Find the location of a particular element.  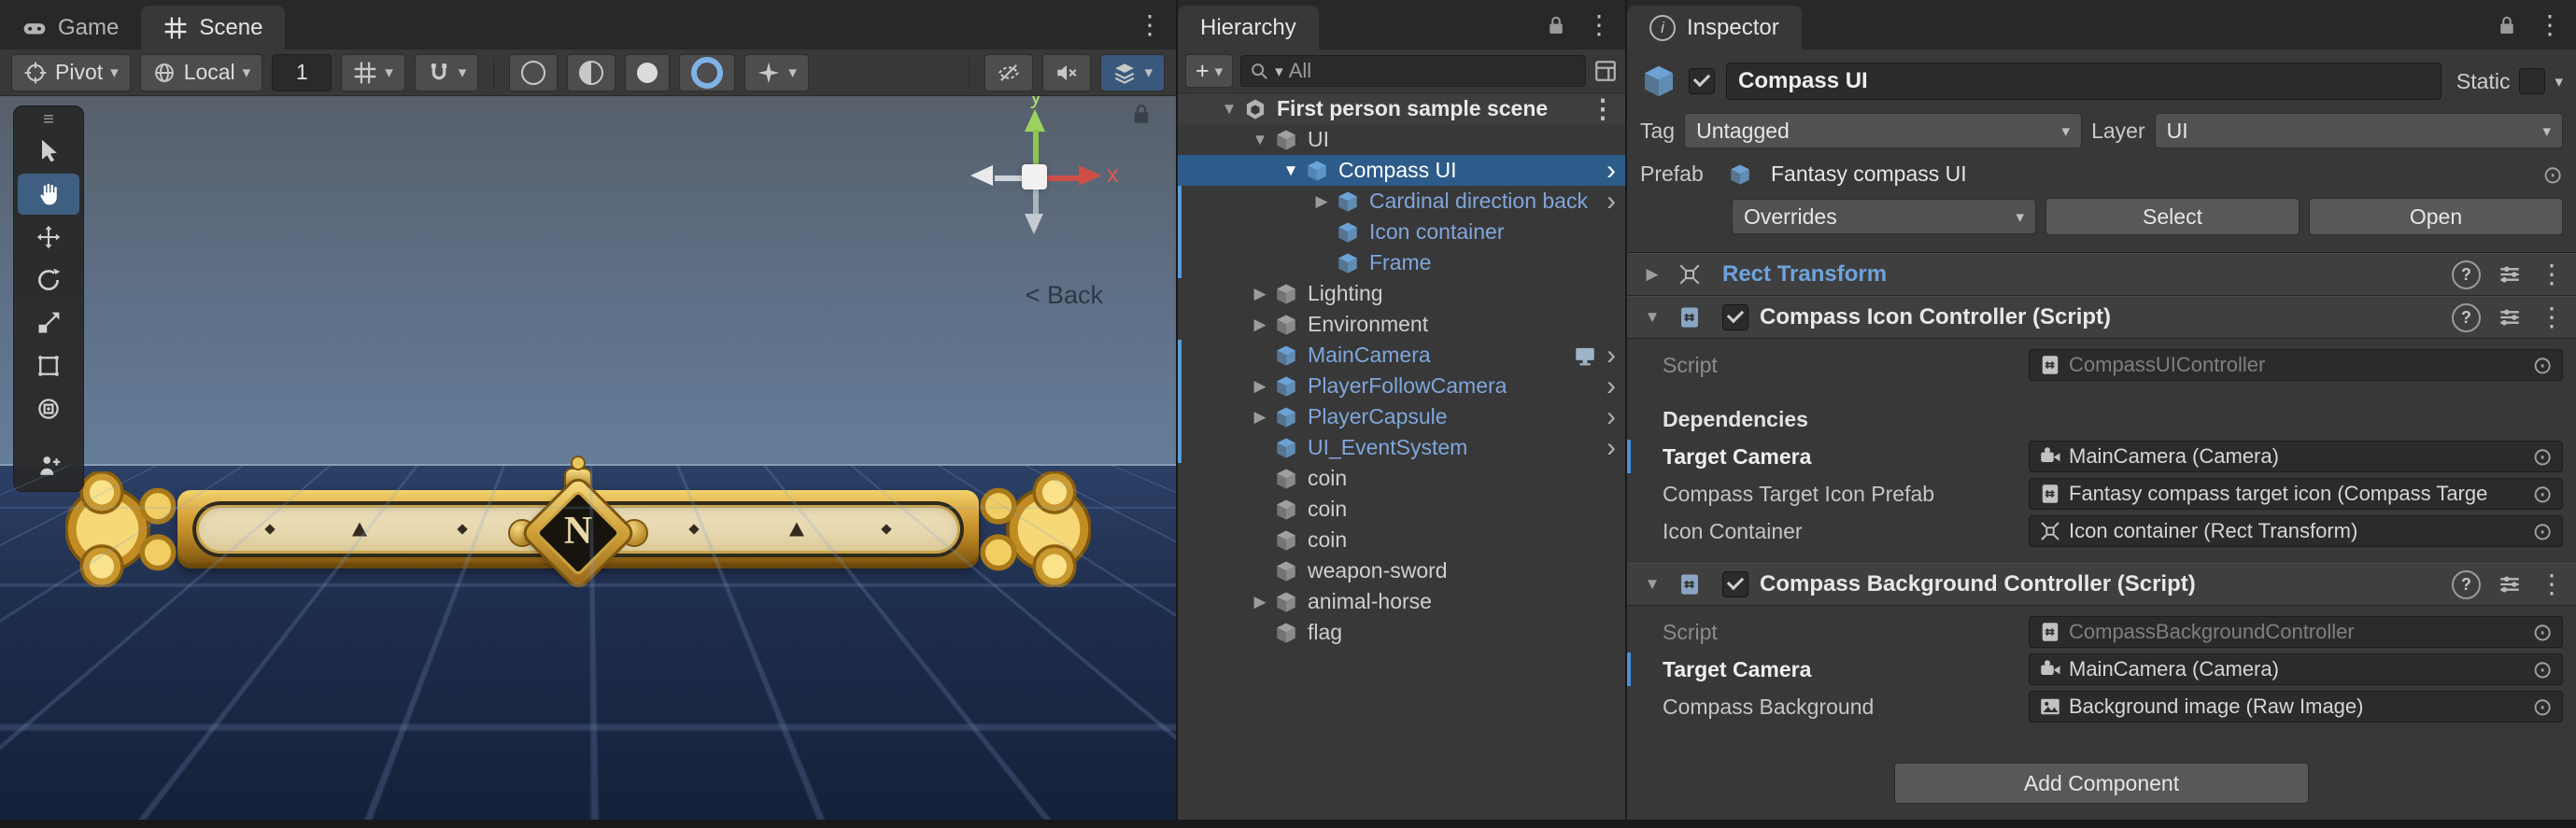

add-component-button: Add Component is located at coordinates (2101, 784).